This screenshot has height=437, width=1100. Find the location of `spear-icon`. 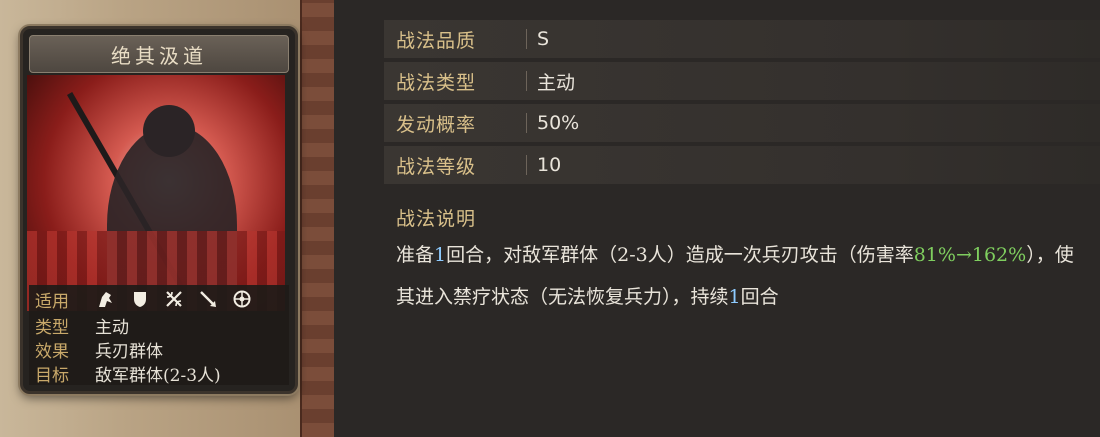

spear-icon is located at coordinates (208, 299).